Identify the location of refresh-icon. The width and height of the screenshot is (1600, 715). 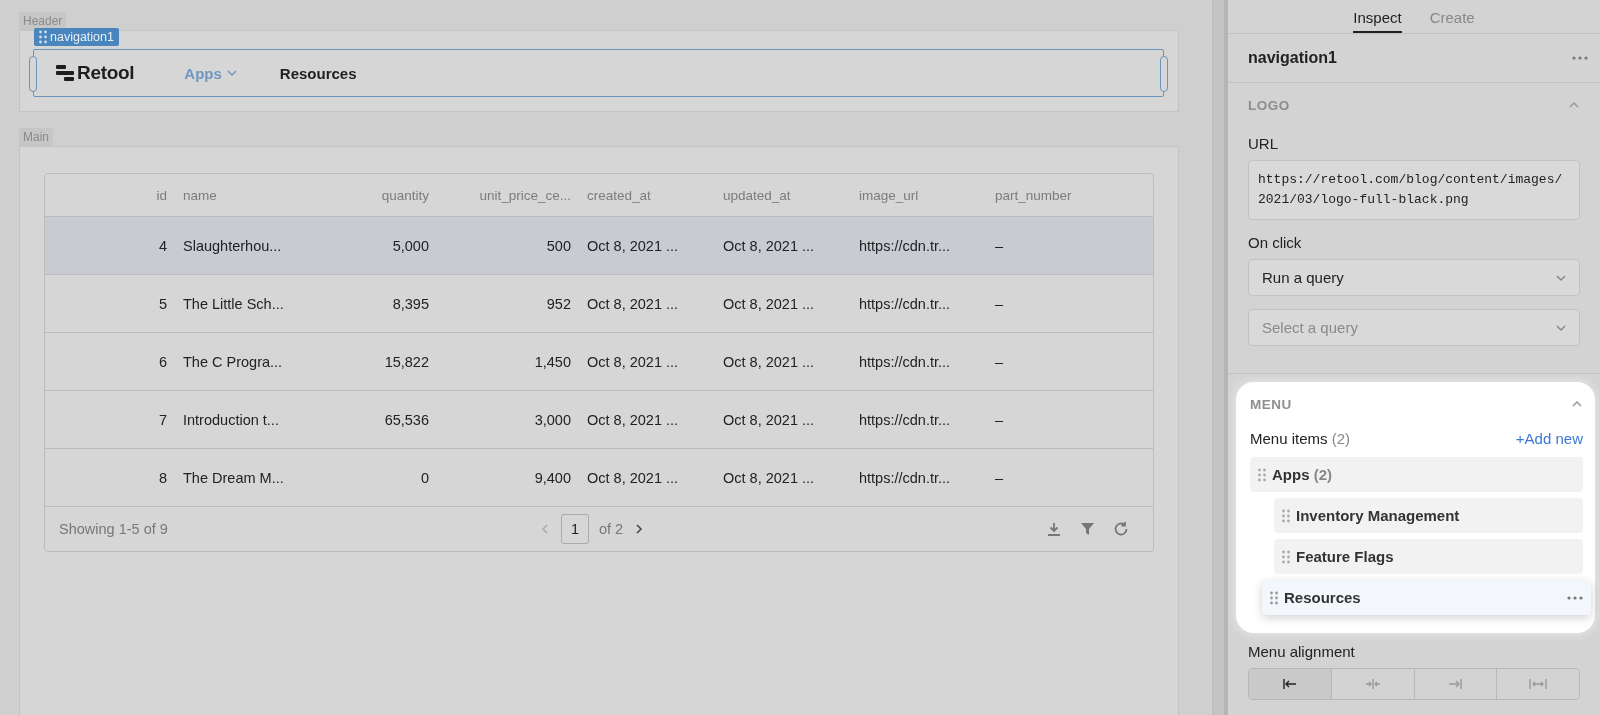
(1121, 529).